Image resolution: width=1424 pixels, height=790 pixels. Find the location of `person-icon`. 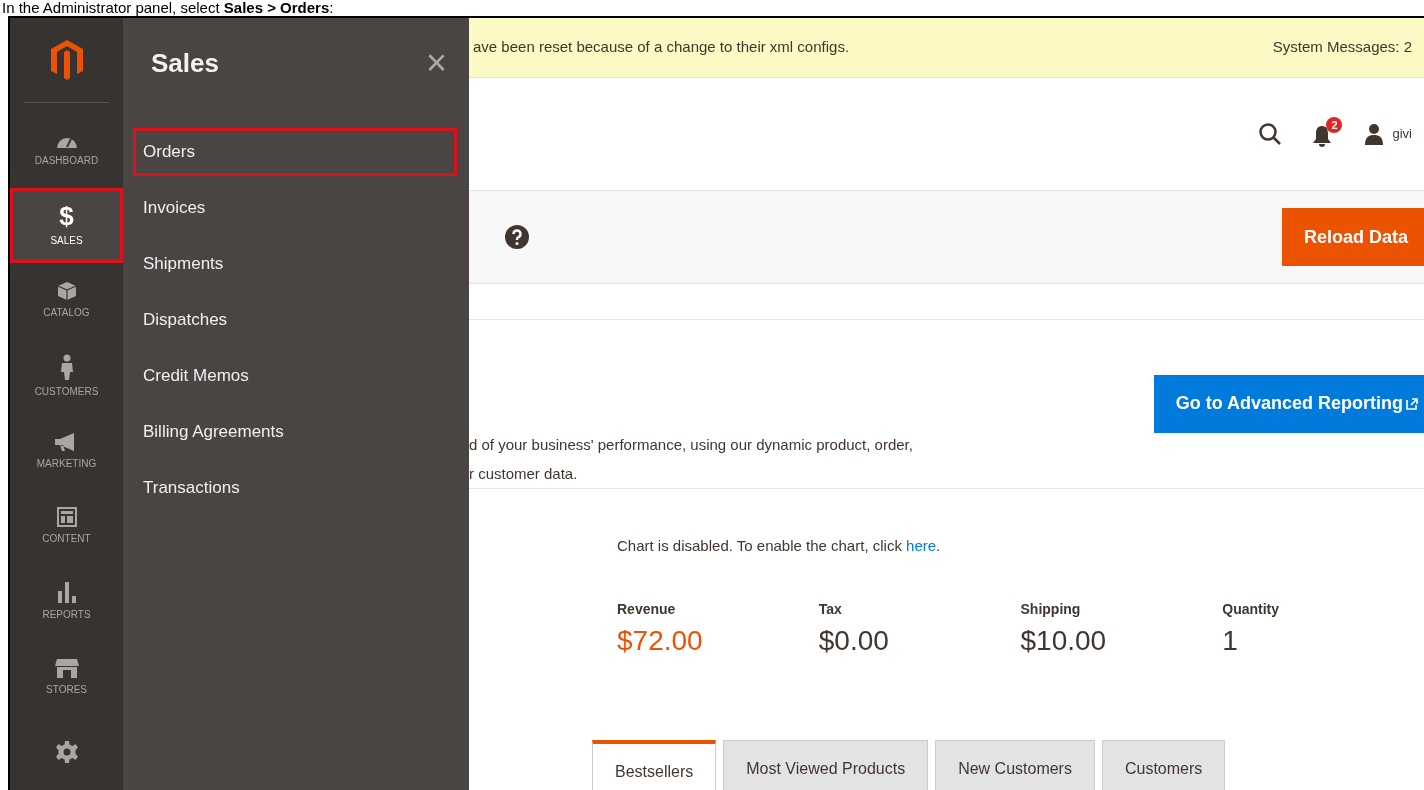

person-icon is located at coordinates (66, 366).